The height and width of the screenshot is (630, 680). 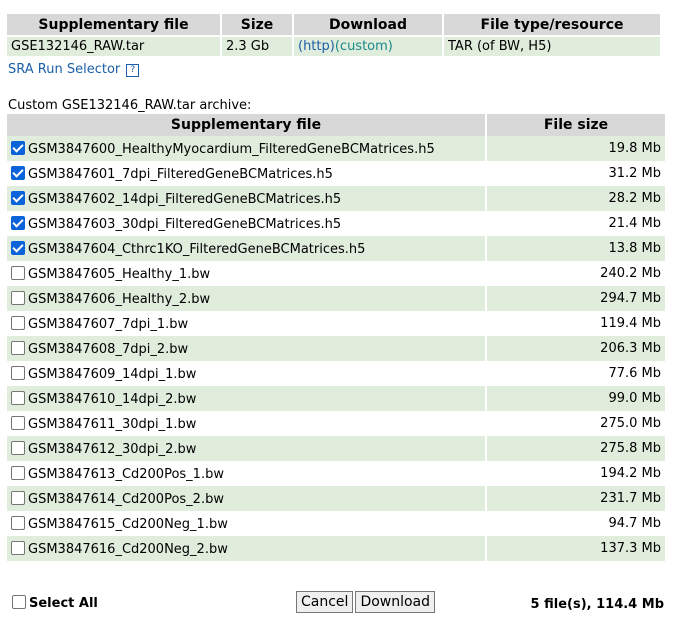 What do you see at coordinates (576, 373) in the screenshot?
I see `file-size: 77.6 Mb` at bounding box center [576, 373].